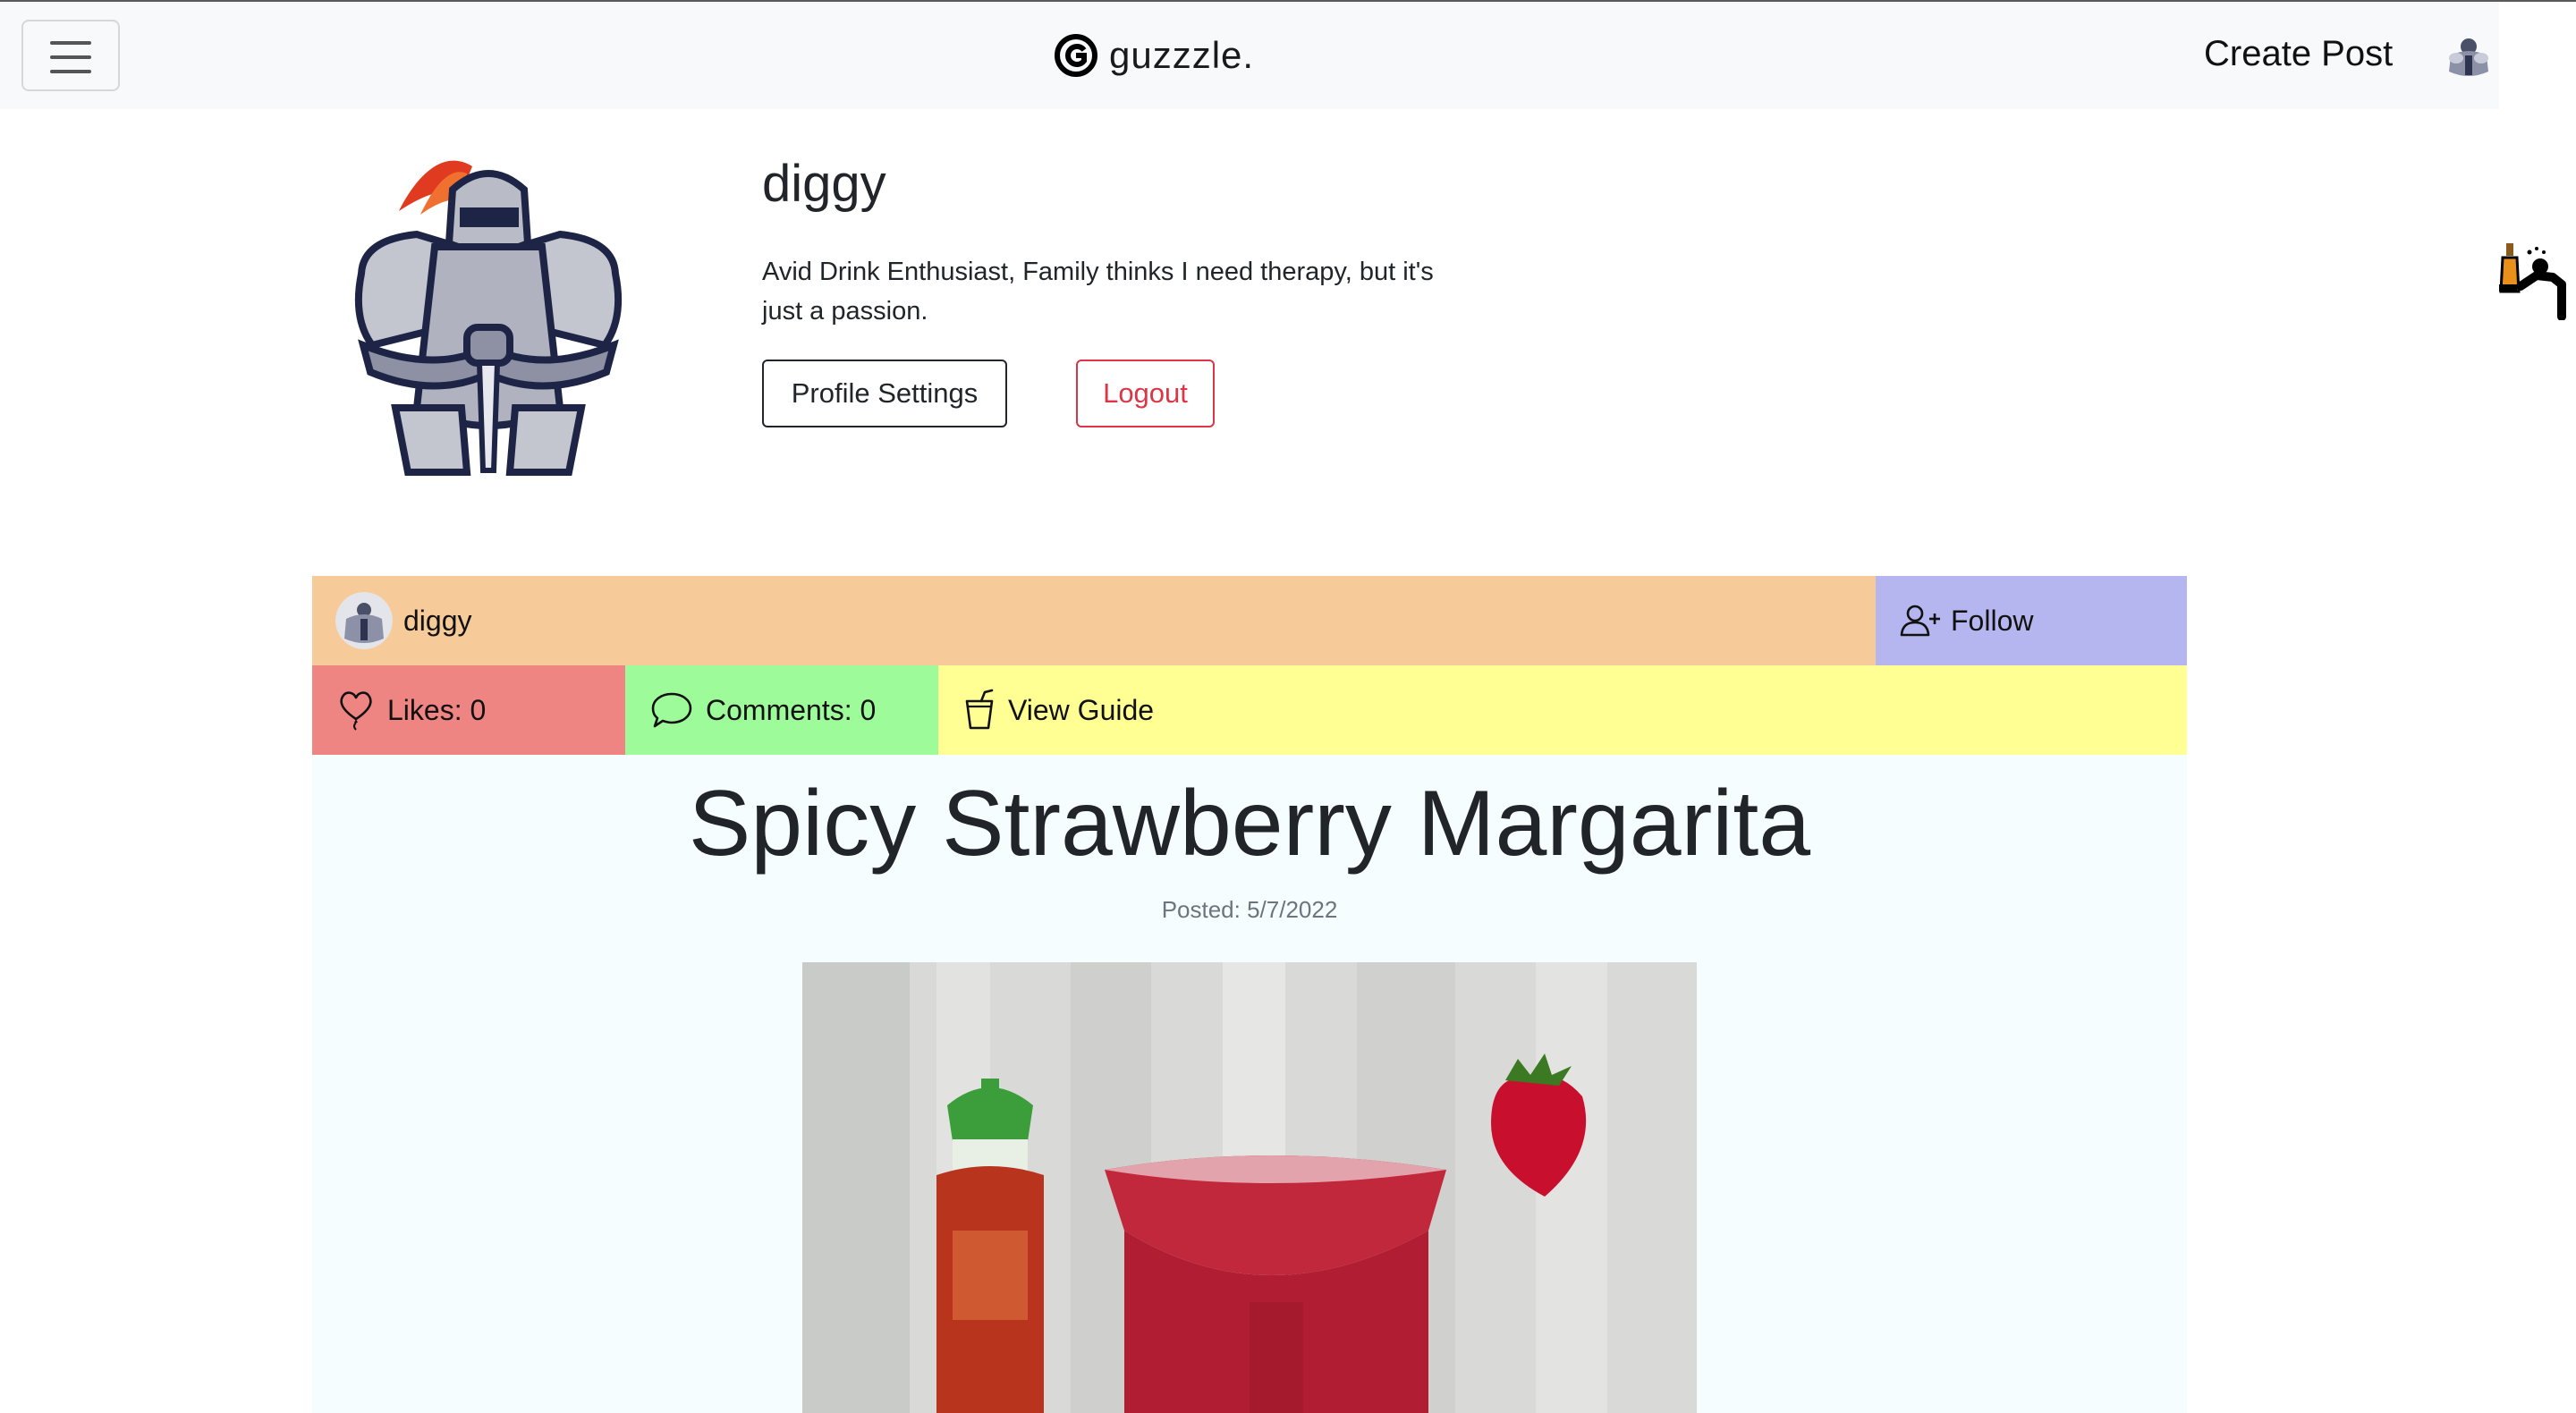  Describe the element at coordinates (1992, 620) in the screenshot. I see `follow-label: Follow` at that location.